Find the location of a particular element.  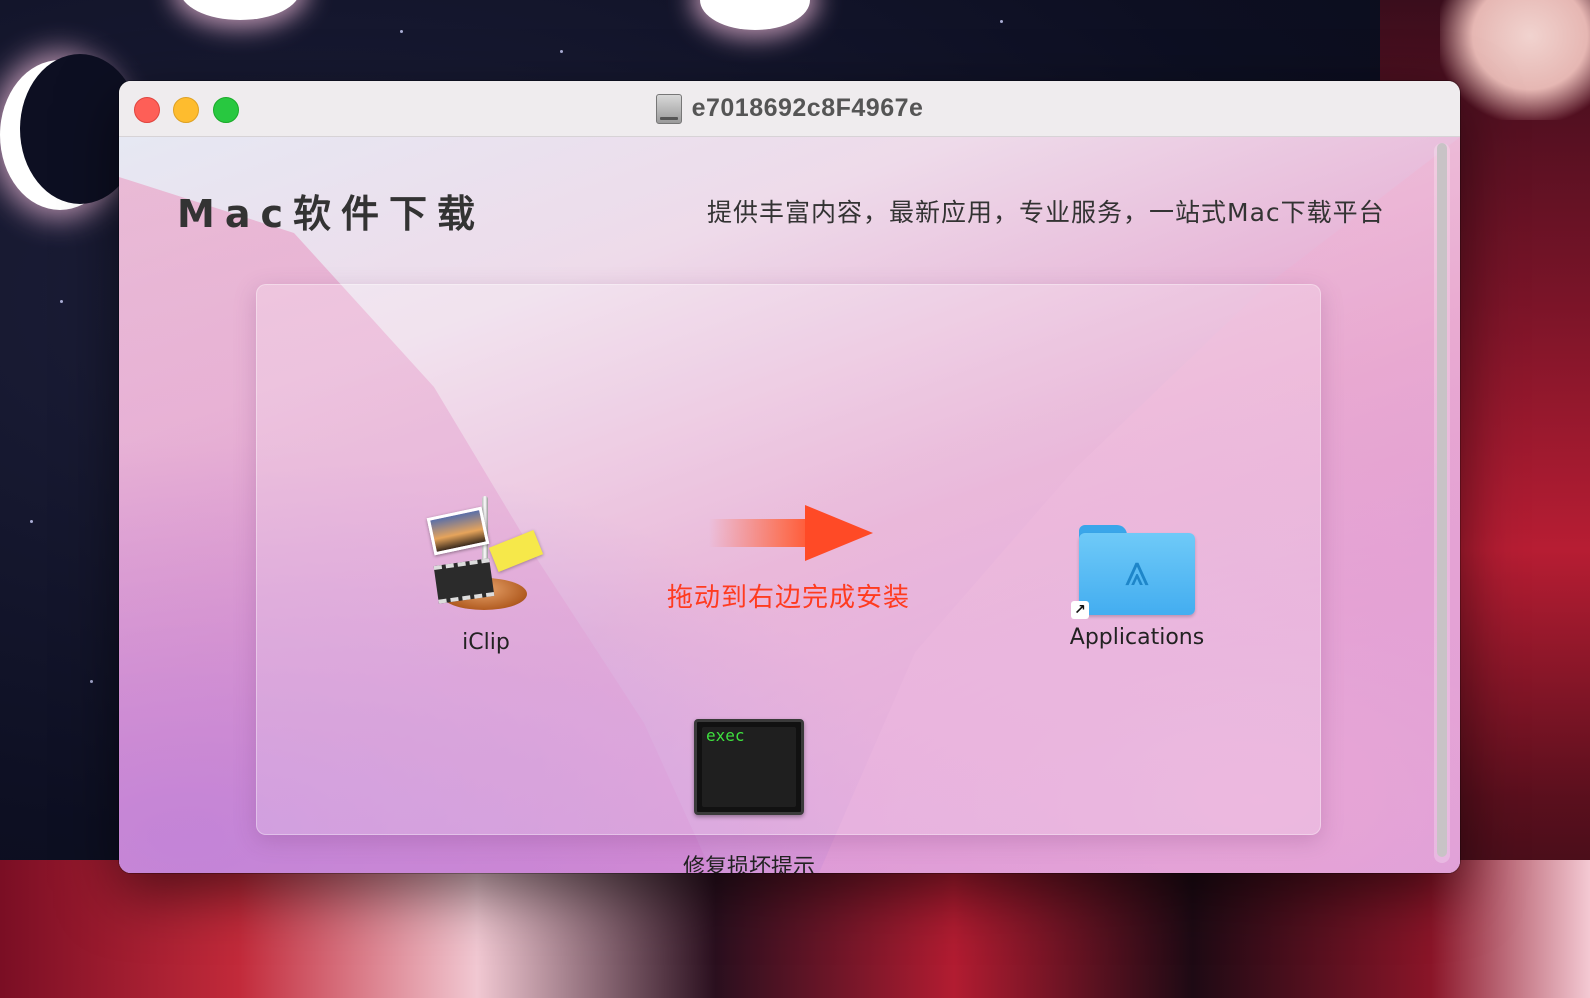

app-label: iClip is located at coordinates (486, 642).